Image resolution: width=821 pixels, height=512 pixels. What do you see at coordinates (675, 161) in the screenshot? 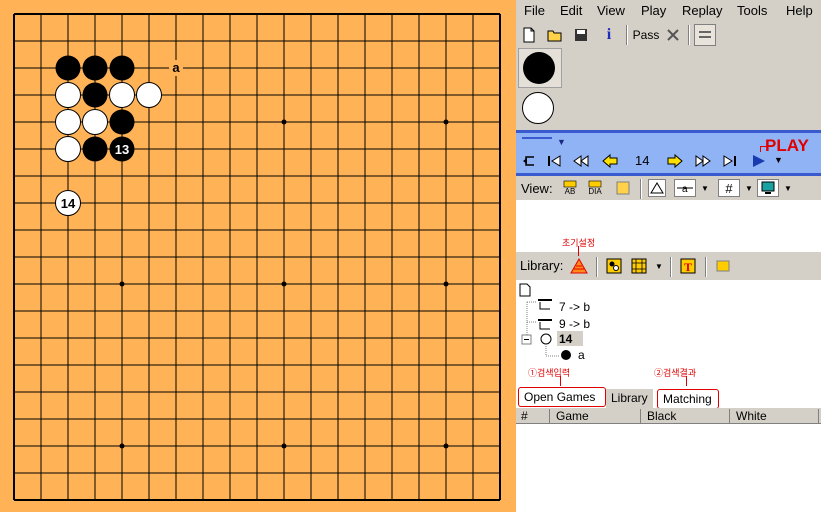
I see `forward-arrow-icon` at bounding box center [675, 161].